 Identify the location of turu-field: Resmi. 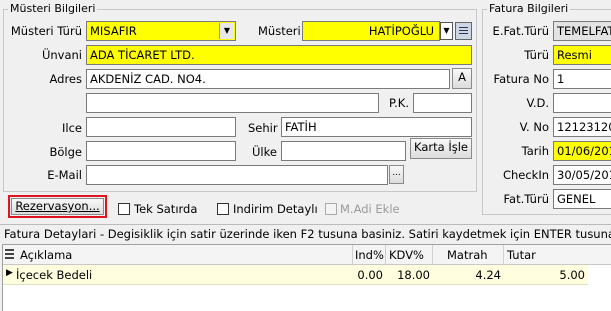
(582, 55).